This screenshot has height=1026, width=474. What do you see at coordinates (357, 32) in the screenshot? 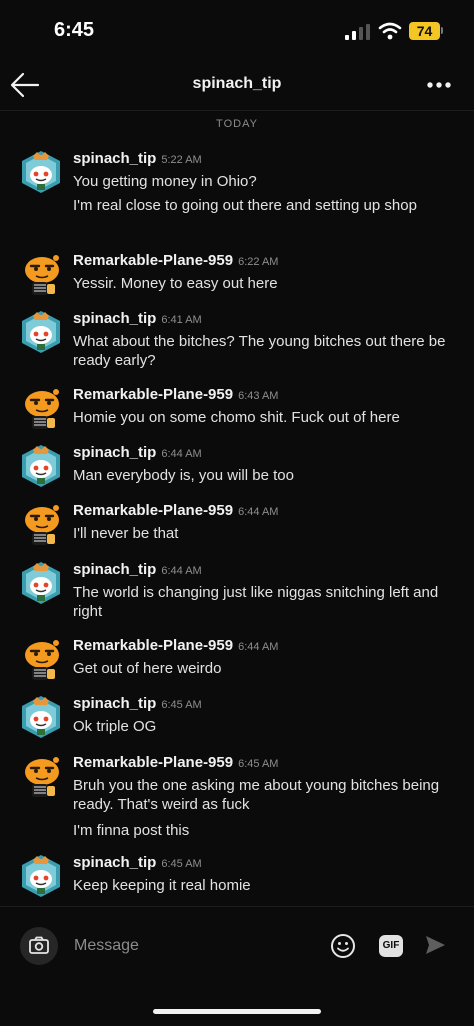
I see `signal-icon` at bounding box center [357, 32].